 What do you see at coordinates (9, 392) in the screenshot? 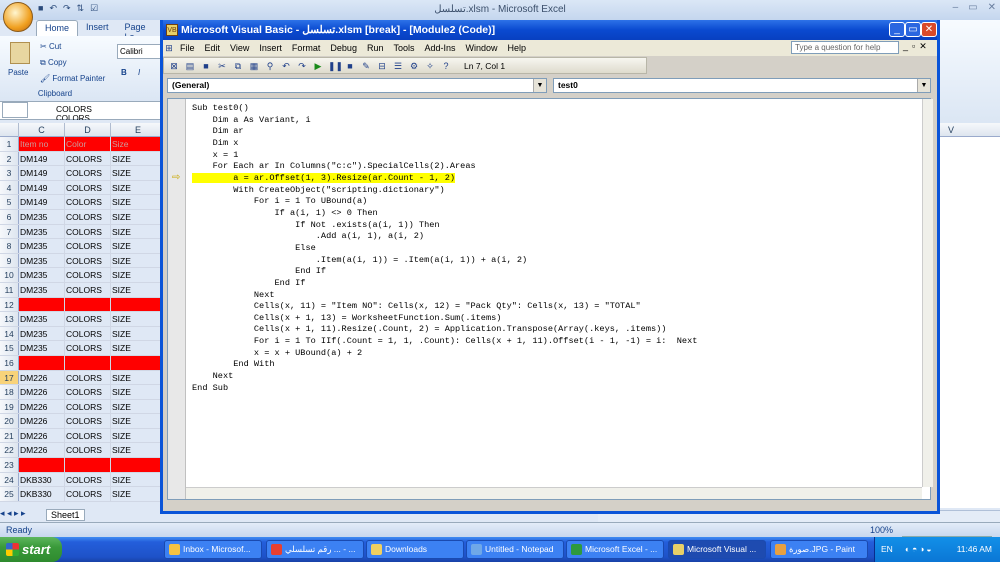
I see `row-header: 18` at bounding box center [9, 392].